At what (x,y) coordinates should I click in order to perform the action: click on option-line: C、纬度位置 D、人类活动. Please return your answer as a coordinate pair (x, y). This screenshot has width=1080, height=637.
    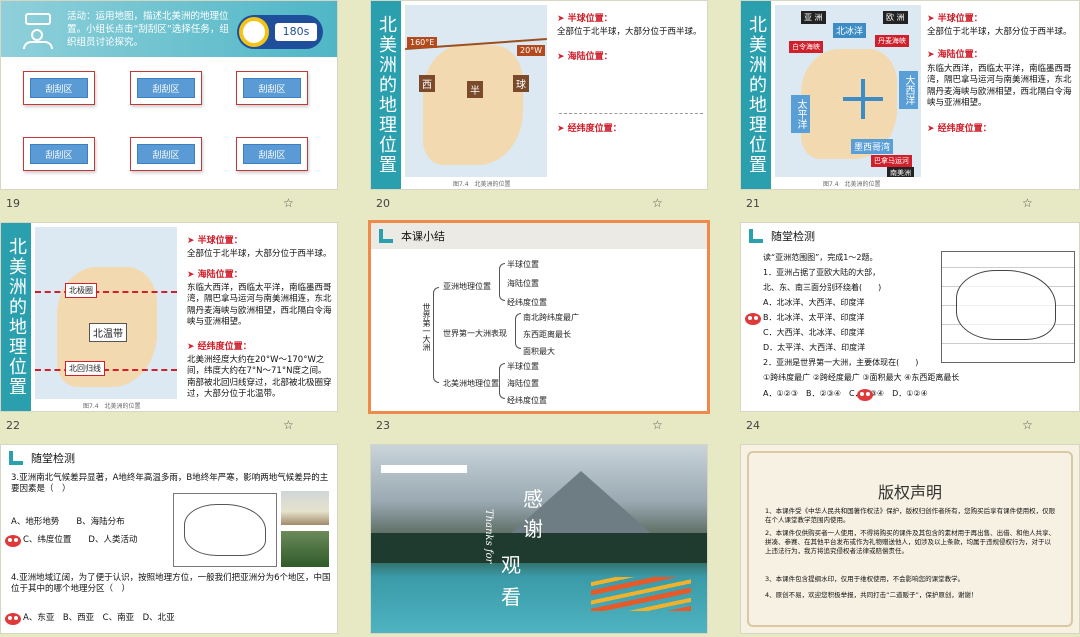
    Looking at the image, I should click on (80, 540).